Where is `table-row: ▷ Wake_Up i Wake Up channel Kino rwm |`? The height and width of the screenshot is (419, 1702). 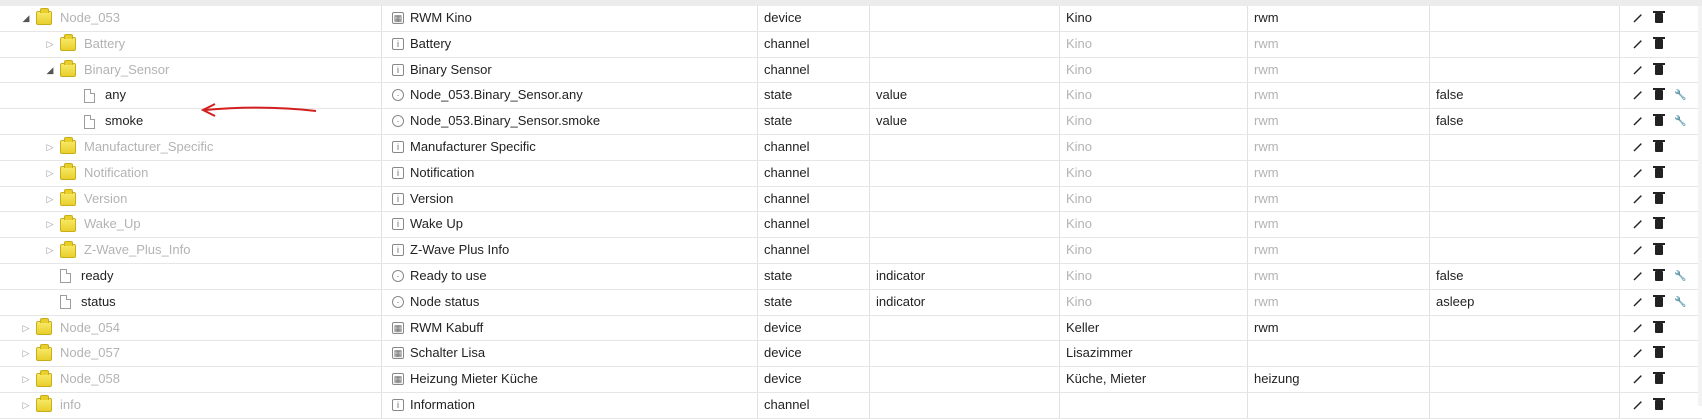 table-row: ▷ Wake_Up i Wake Up channel Kino rwm | is located at coordinates (851, 225).